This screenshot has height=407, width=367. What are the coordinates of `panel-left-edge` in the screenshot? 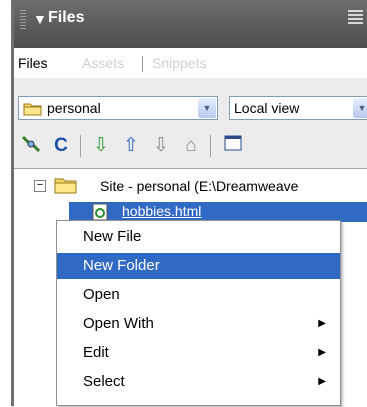 It's located at (7, 203).